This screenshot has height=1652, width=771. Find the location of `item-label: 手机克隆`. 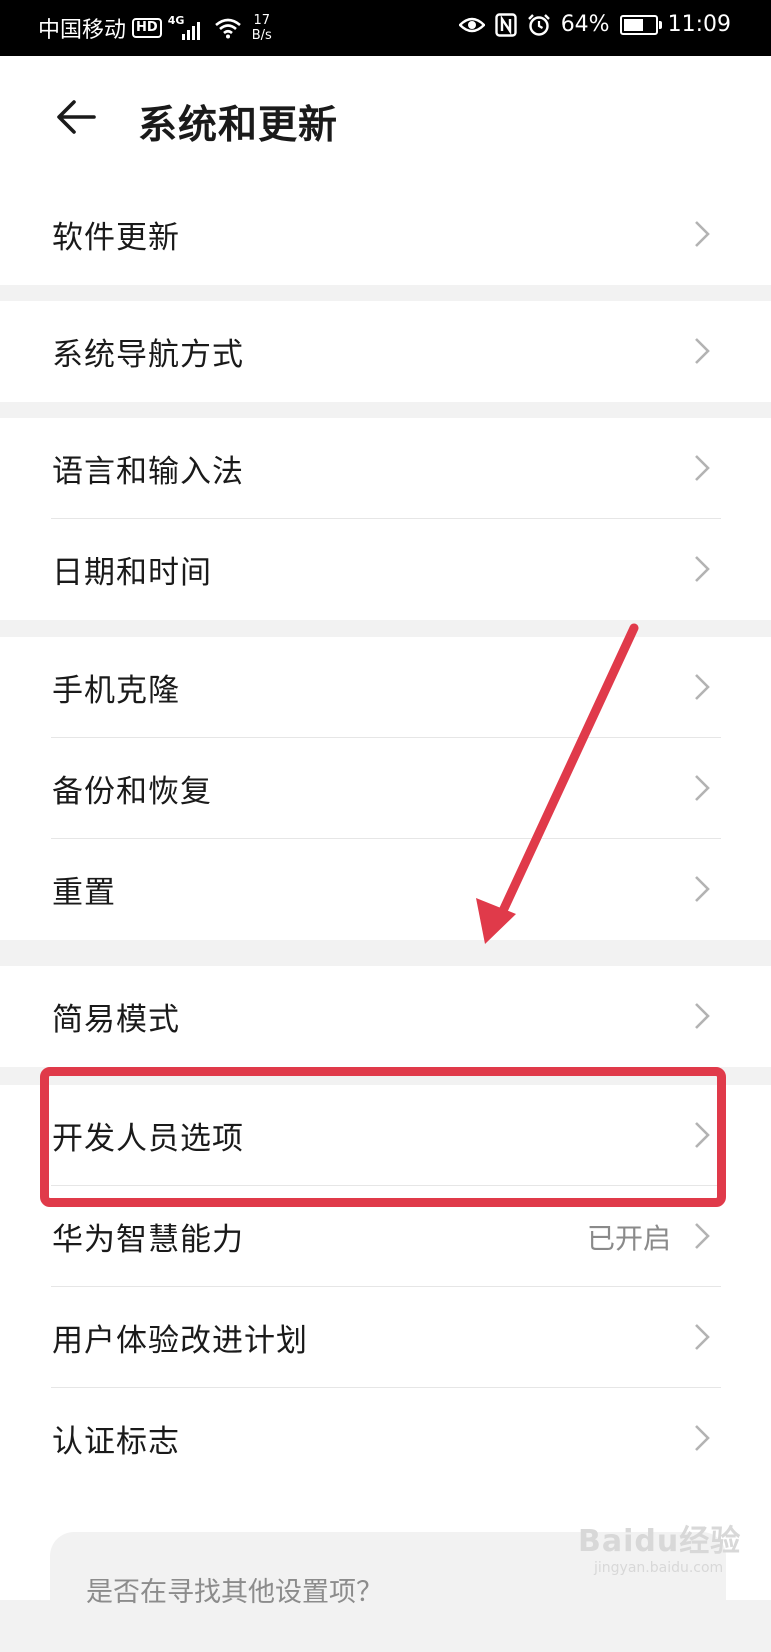

item-label: 手机克隆 is located at coordinates (116, 691).